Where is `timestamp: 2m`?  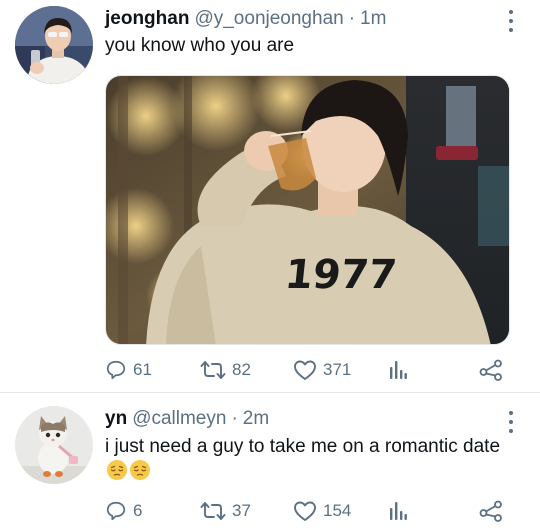 timestamp: 2m is located at coordinates (256, 419).